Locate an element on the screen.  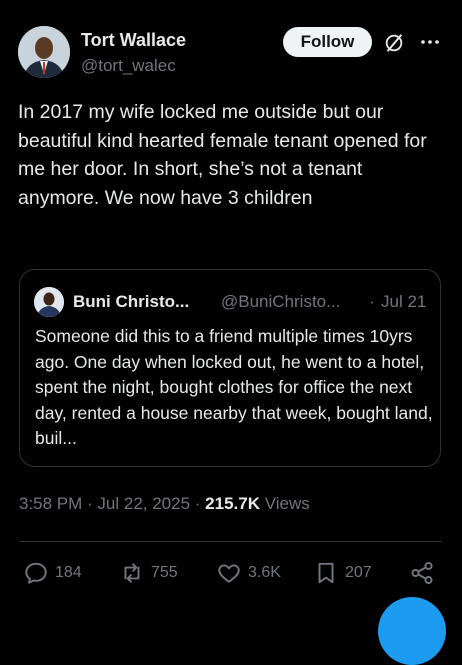
author-avatar is located at coordinates (44, 52).